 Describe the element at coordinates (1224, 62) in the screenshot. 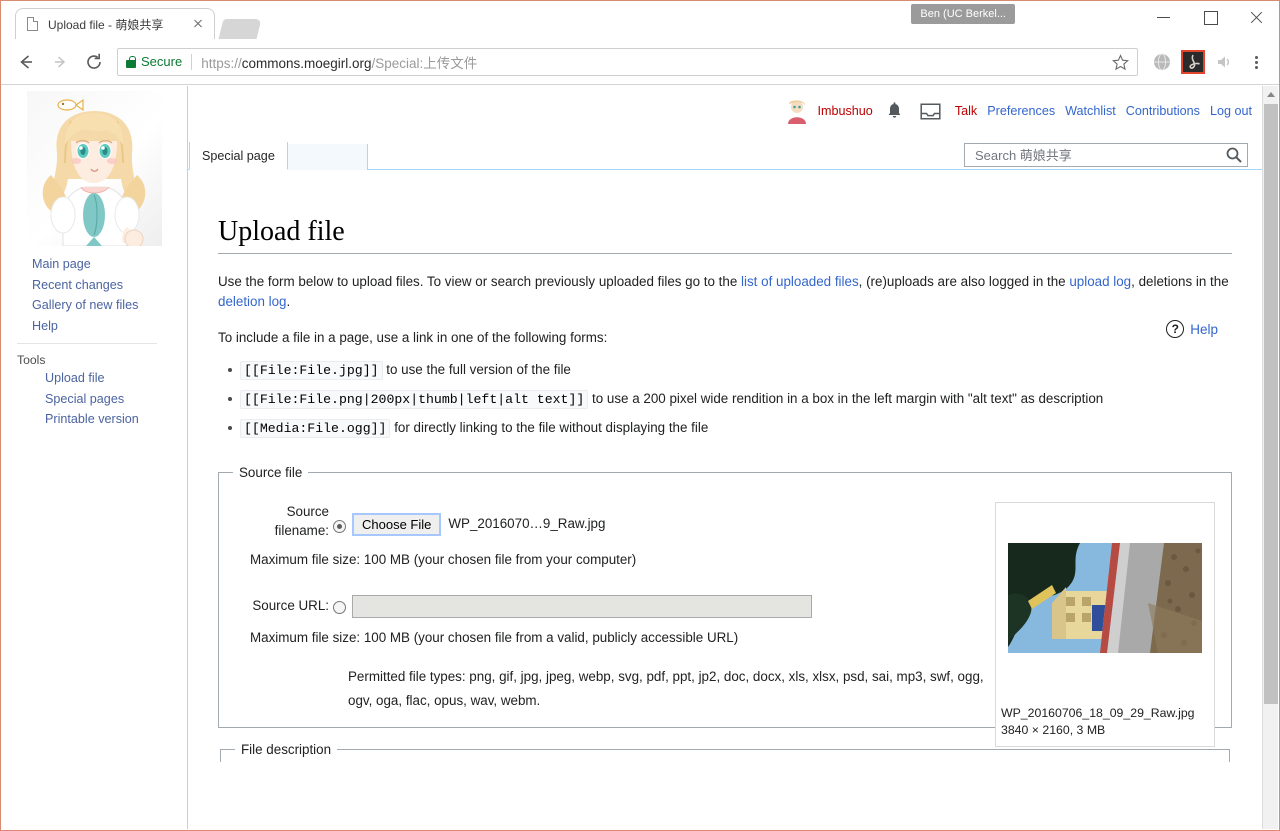

I see `speaker-extension-icon` at that location.